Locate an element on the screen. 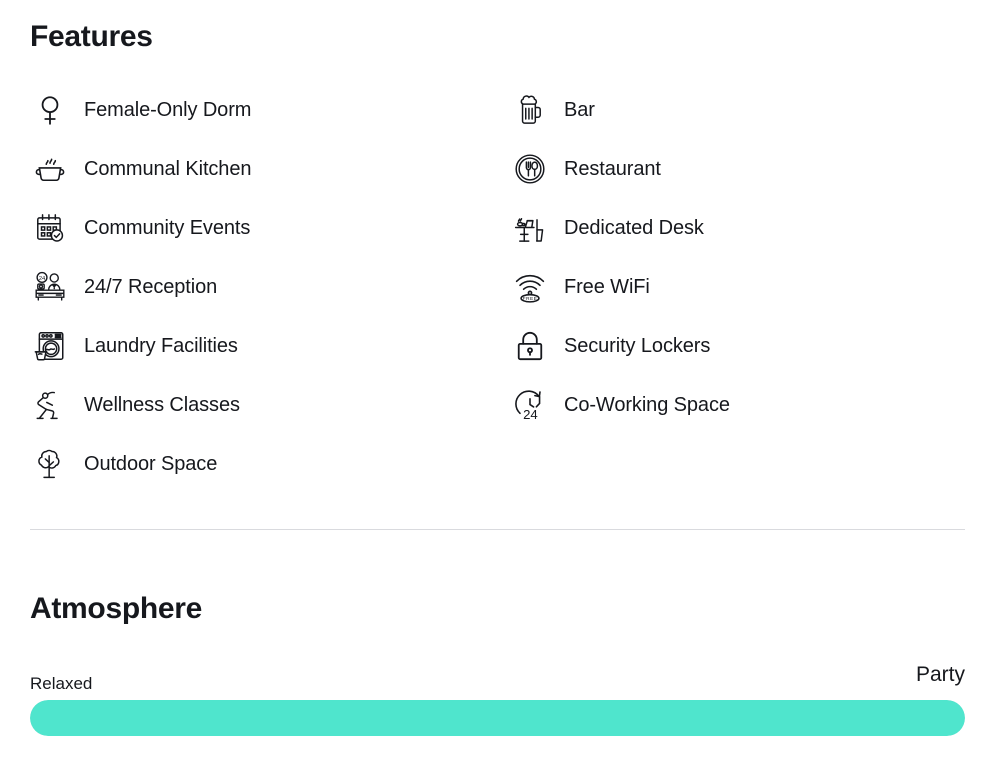 This screenshot has width=999, height=760. yoga-pose-icon is located at coordinates (50, 405).